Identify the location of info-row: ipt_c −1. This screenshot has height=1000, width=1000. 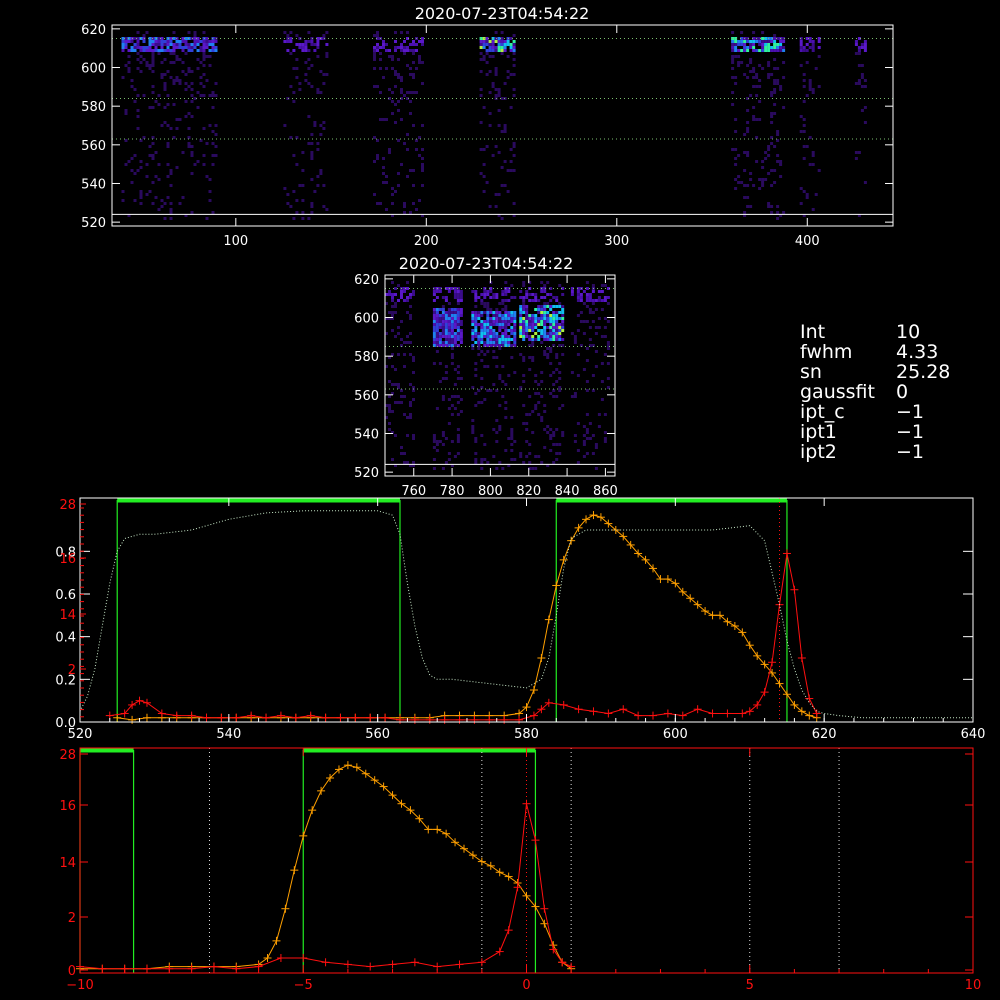
(875, 412).